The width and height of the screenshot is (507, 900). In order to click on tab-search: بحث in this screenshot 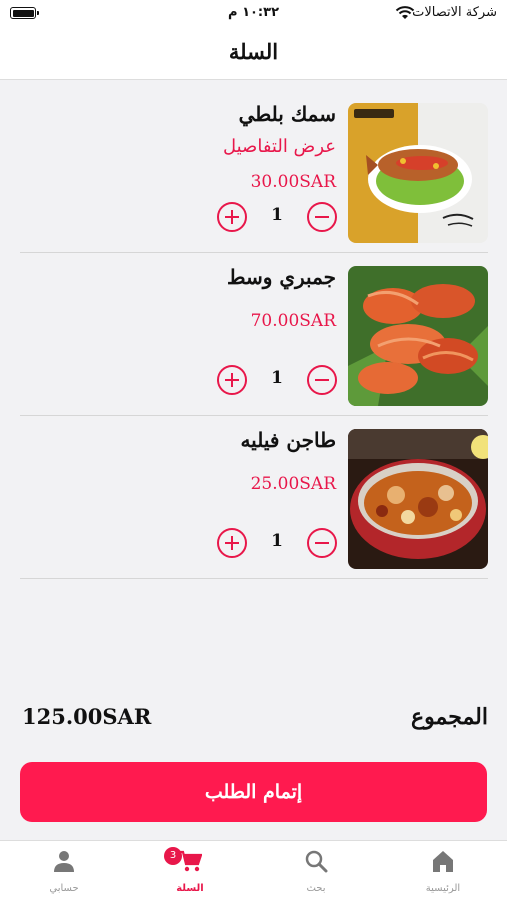, I will do `click(316, 870)`.